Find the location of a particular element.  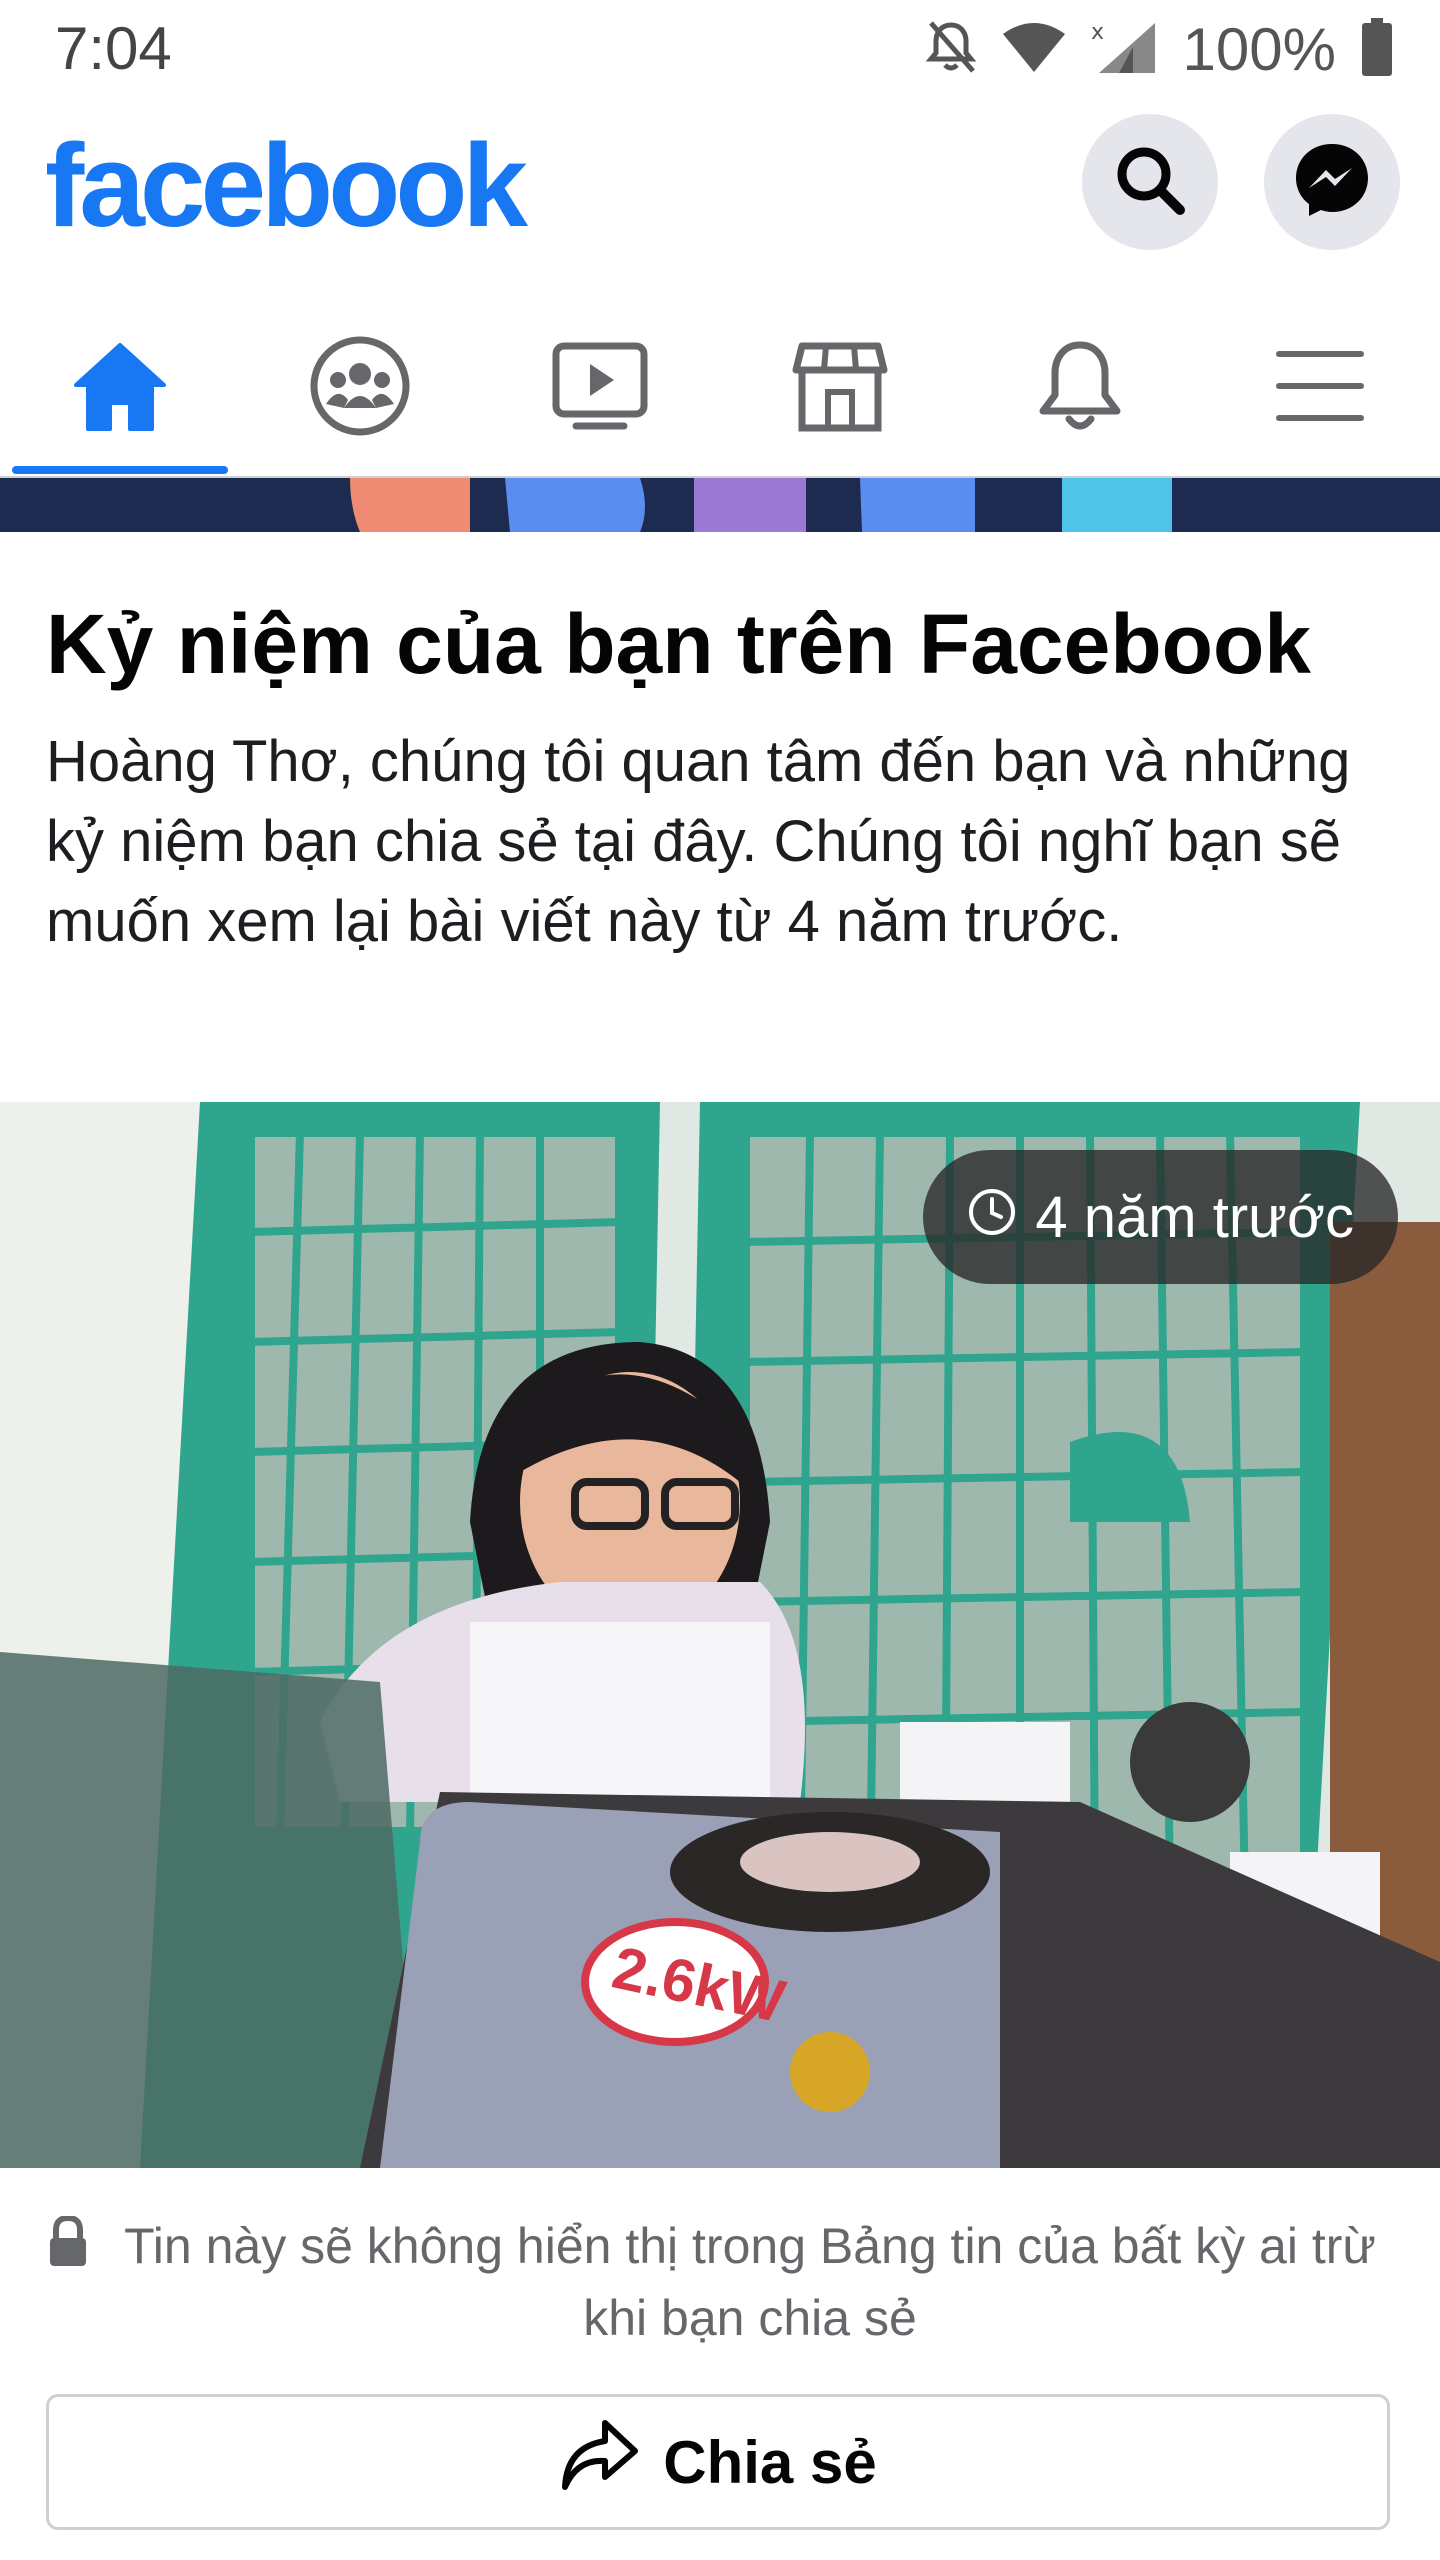

time-badge: 4 năm trước is located at coordinates (1160, 1217).